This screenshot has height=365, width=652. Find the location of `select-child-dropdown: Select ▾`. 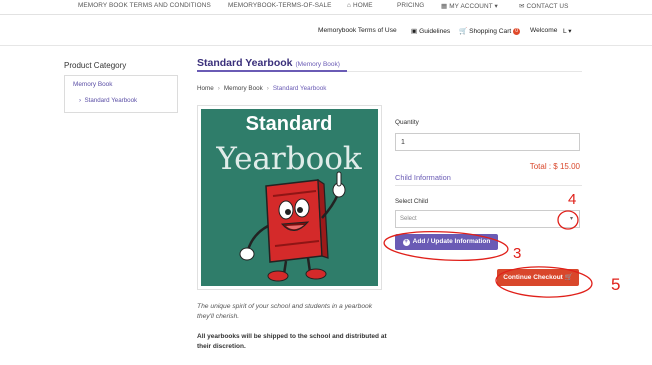

select-child-dropdown: Select ▾ is located at coordinates (487, 219).